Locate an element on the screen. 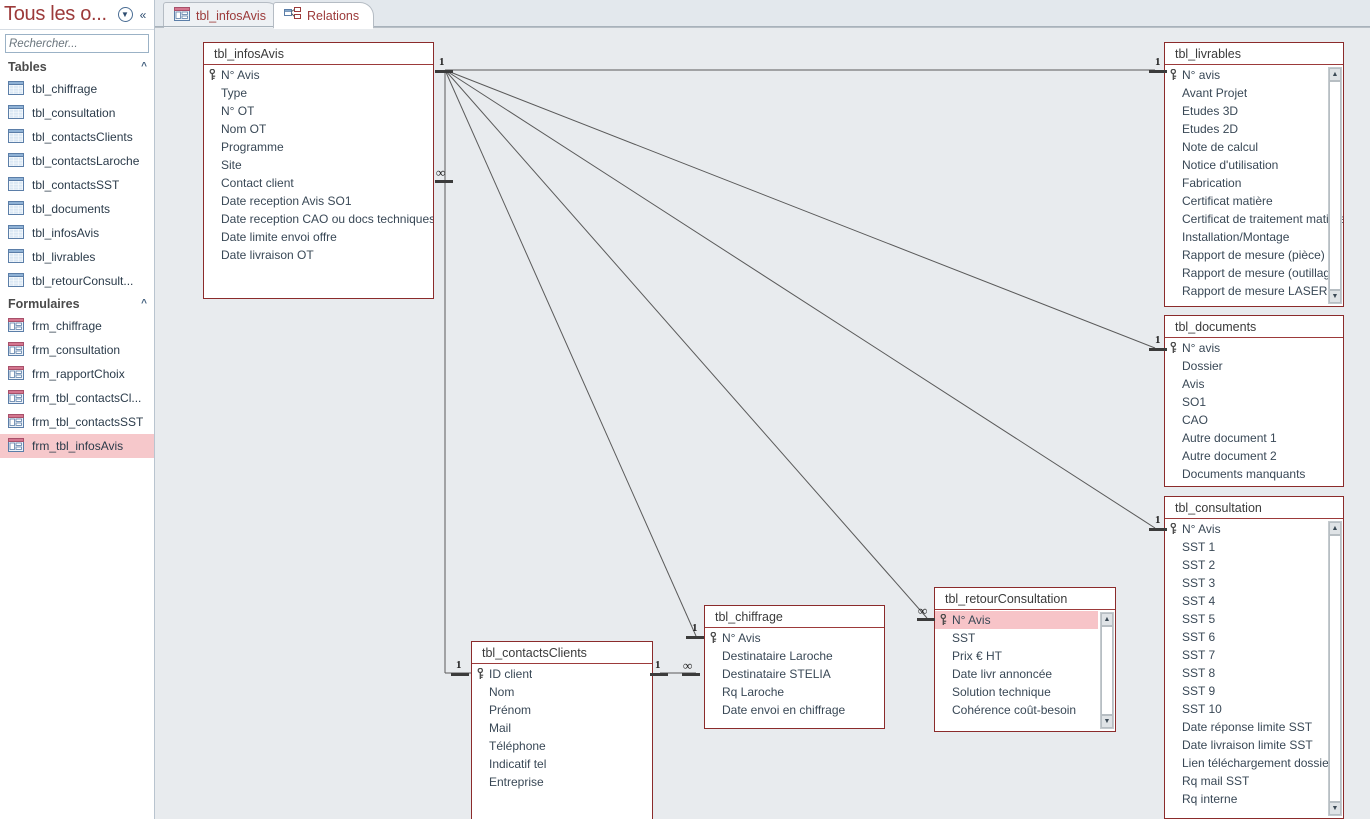 This screenshot has height=819, width=1370. table-box-title: tbl_retourConsultation is located at coordinates (1025, 599).